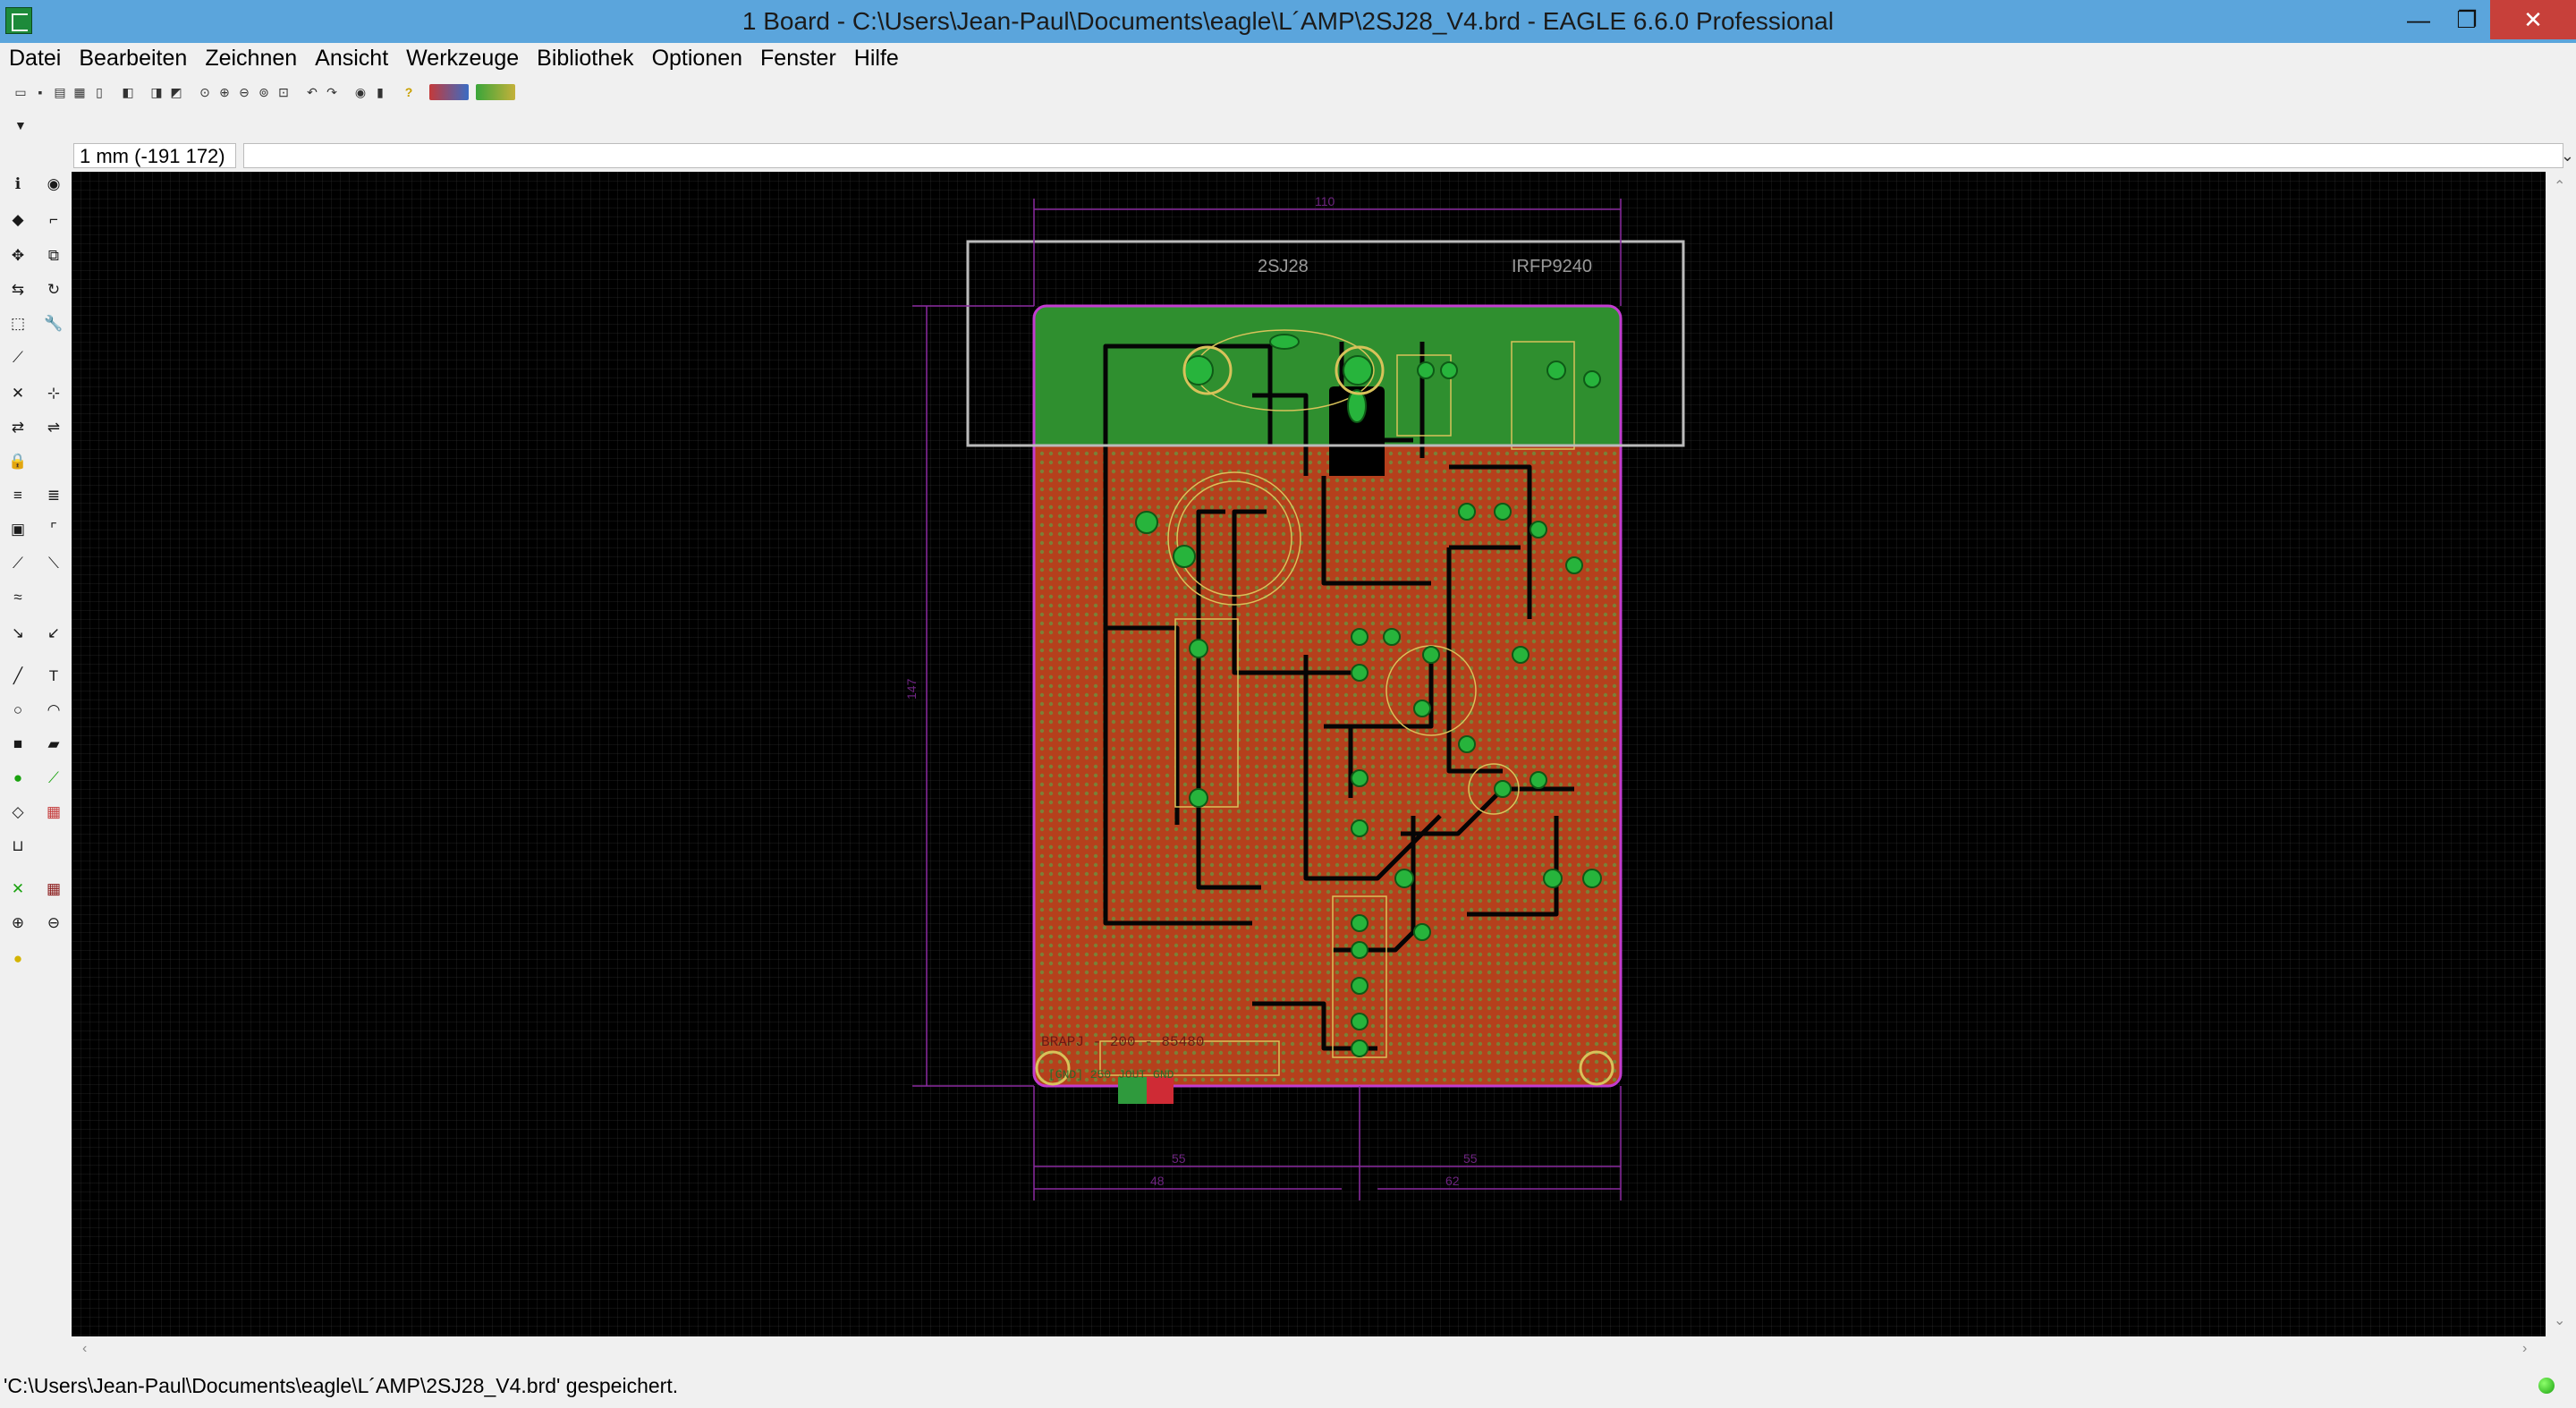  Describe the element at coordinates (251, 59) in the screenshot. I see `menu-zeichnen: Zeichnen` at that location.